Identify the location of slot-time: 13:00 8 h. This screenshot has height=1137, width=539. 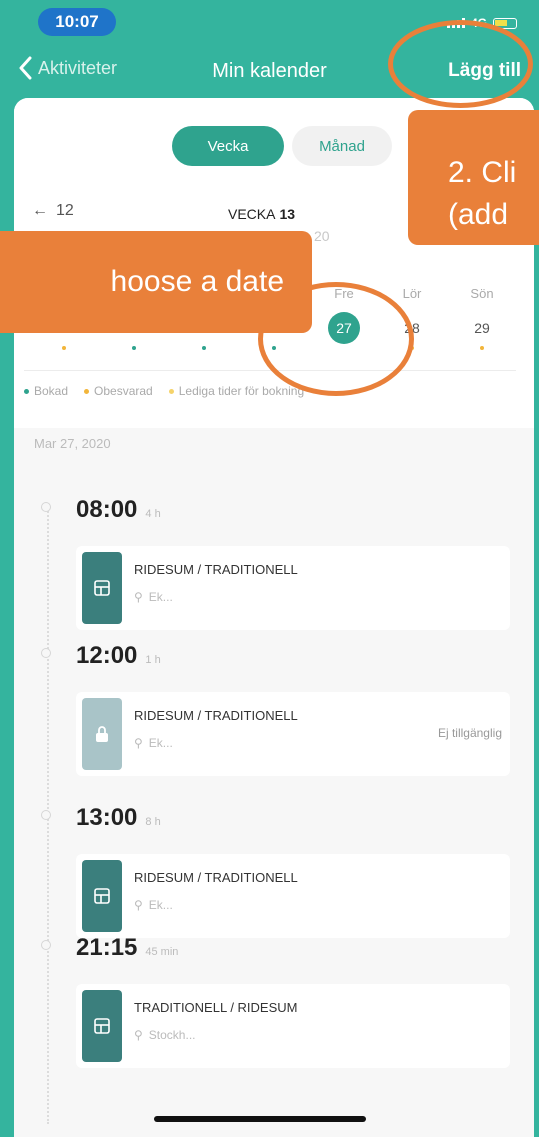
(118, 818).